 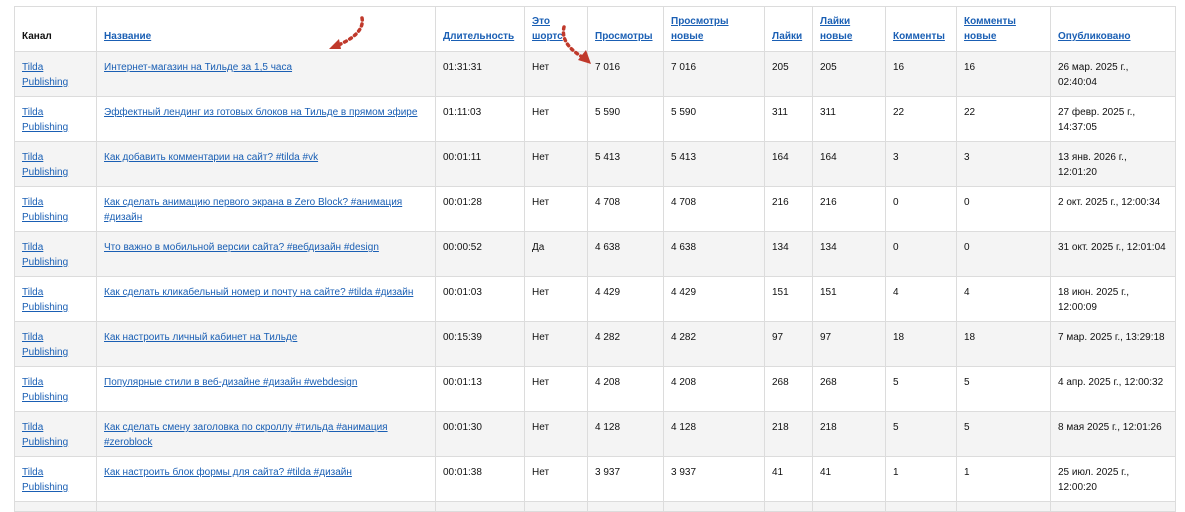 What do you see at coordinates (624, 36) in the screenshot?
I see `sort-link-views: Просмотры` at bounding box center [624, 36].